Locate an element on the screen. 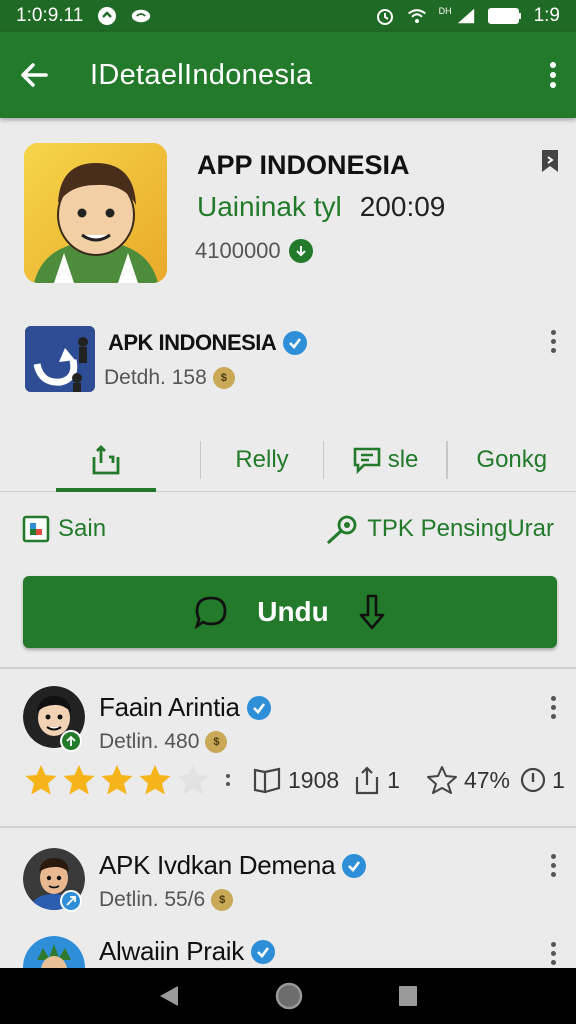 This screenshot has height=1024, width=576. pin-icon is located at coordinates (342, 529).